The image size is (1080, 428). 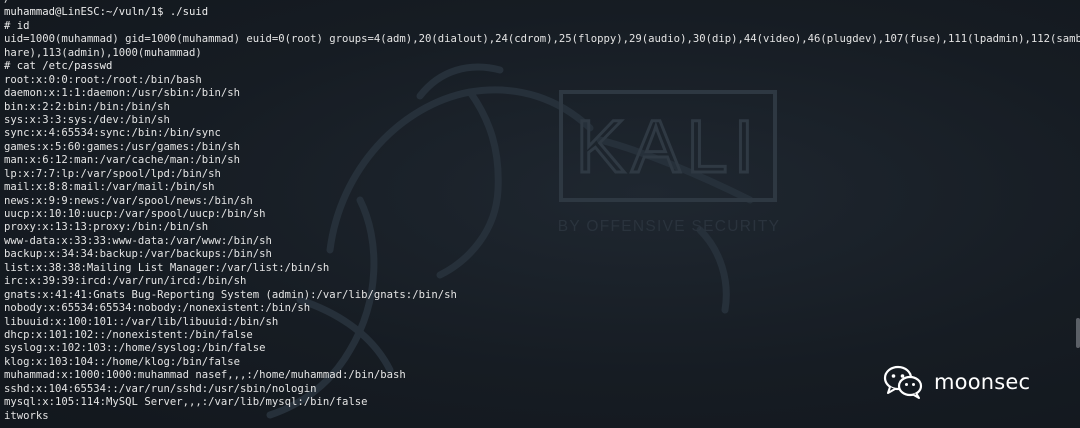 What do you see at coordinates (103, 52) in the screenshot?
I see `terminal-output-line: hare),113(admin),1000(muhammad)` at bounding box center [103, 52].